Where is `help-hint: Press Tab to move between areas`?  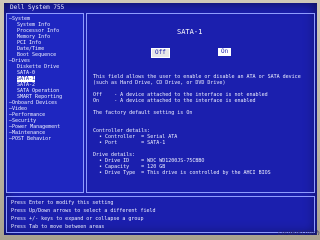 help-hint: Press Tab to move between areas is located at coordinates (58, 227).